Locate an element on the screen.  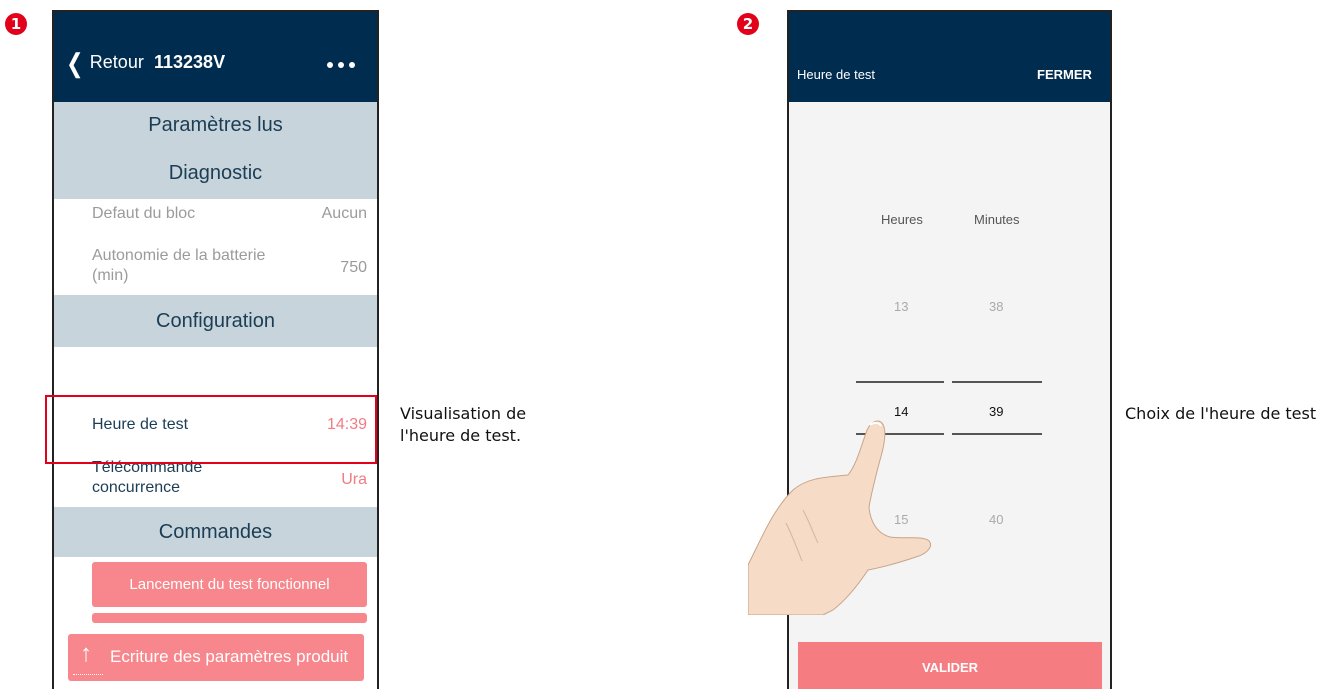
caption-step1-line1: Visualisation de is located at coordinates (463, 413).